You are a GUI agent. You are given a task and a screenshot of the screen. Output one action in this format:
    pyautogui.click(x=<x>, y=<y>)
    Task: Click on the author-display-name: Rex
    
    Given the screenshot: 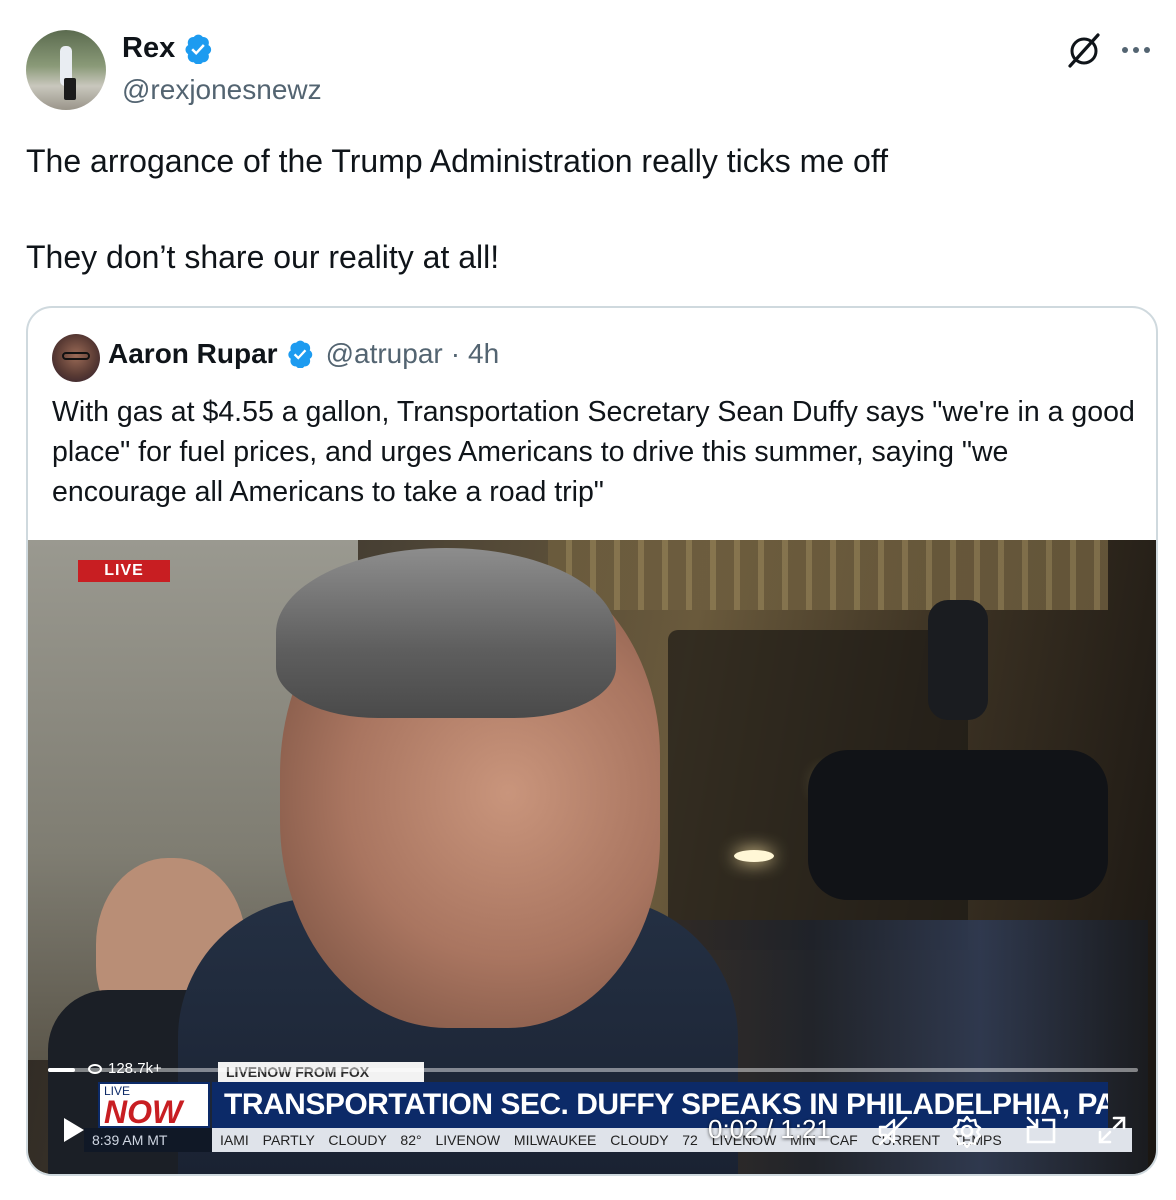 What is the action you would take?
    pyautogui.click(x=148, y=48)
    